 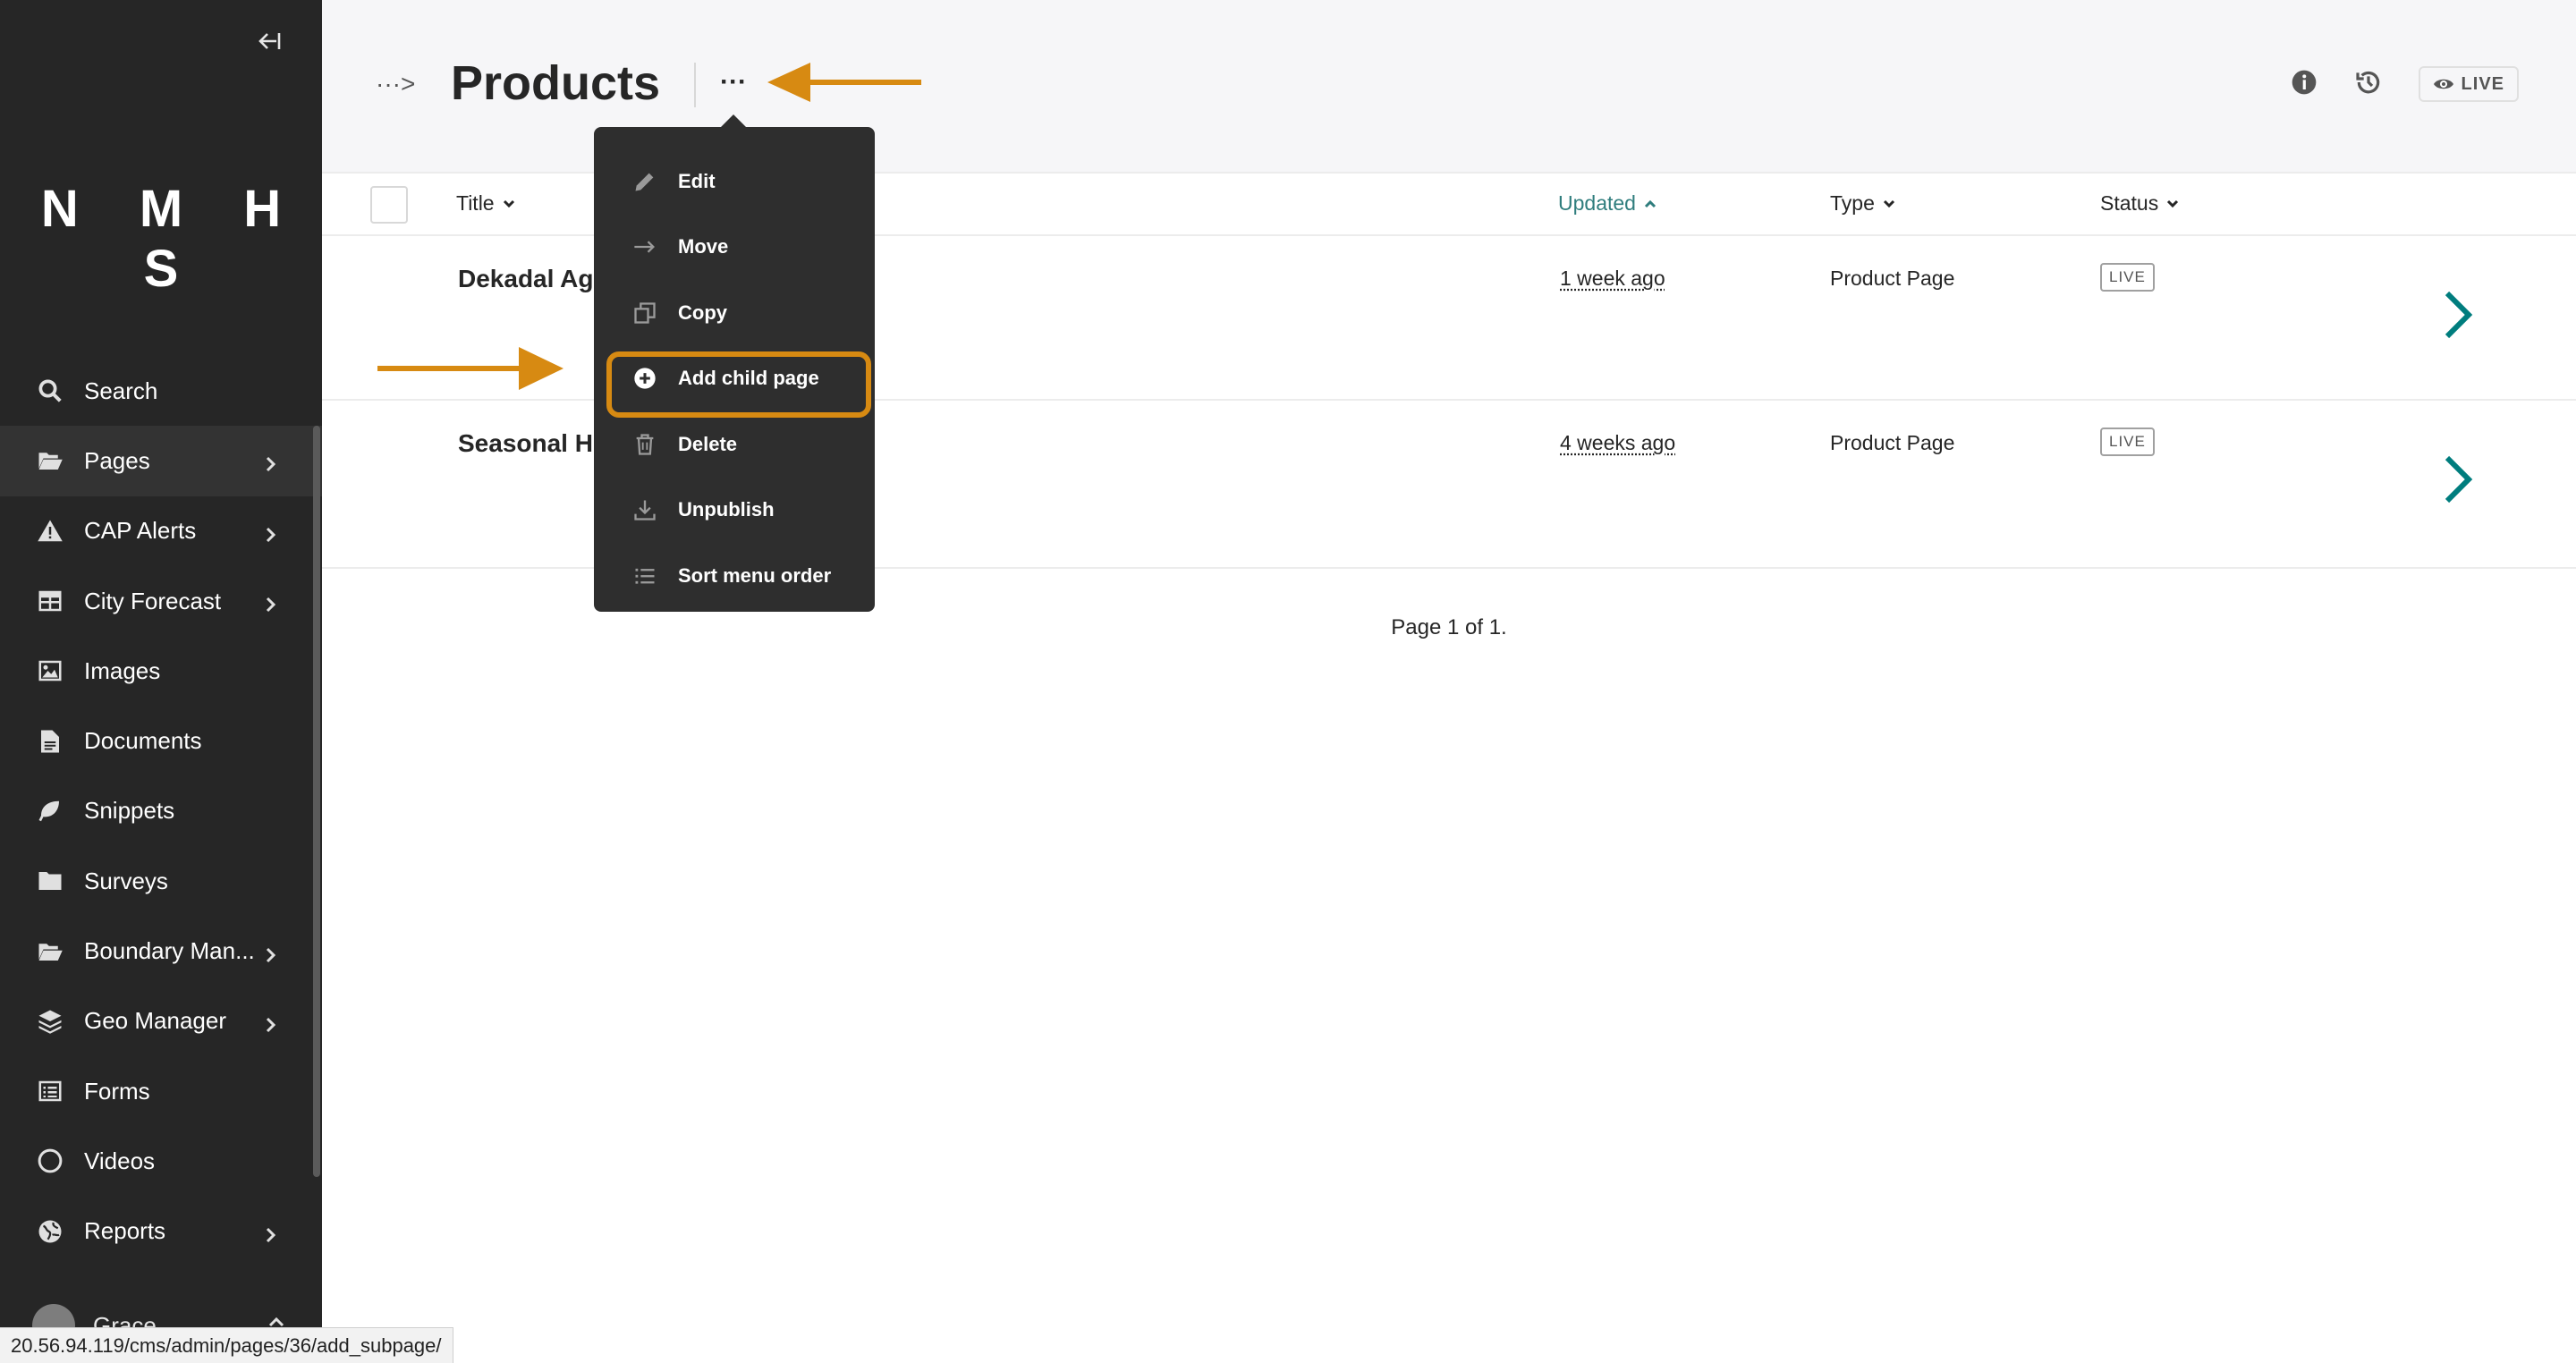 I want to click on sidebar-item-label: Documents, so click(x=143, y=741).